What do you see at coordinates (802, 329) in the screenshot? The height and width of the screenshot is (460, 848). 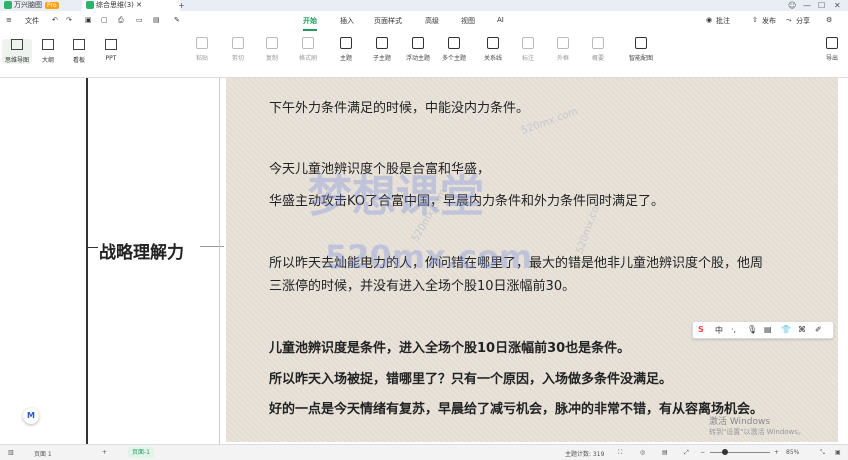 I see `toolbox-icon: ⌘` at bounding box center [802, 329].